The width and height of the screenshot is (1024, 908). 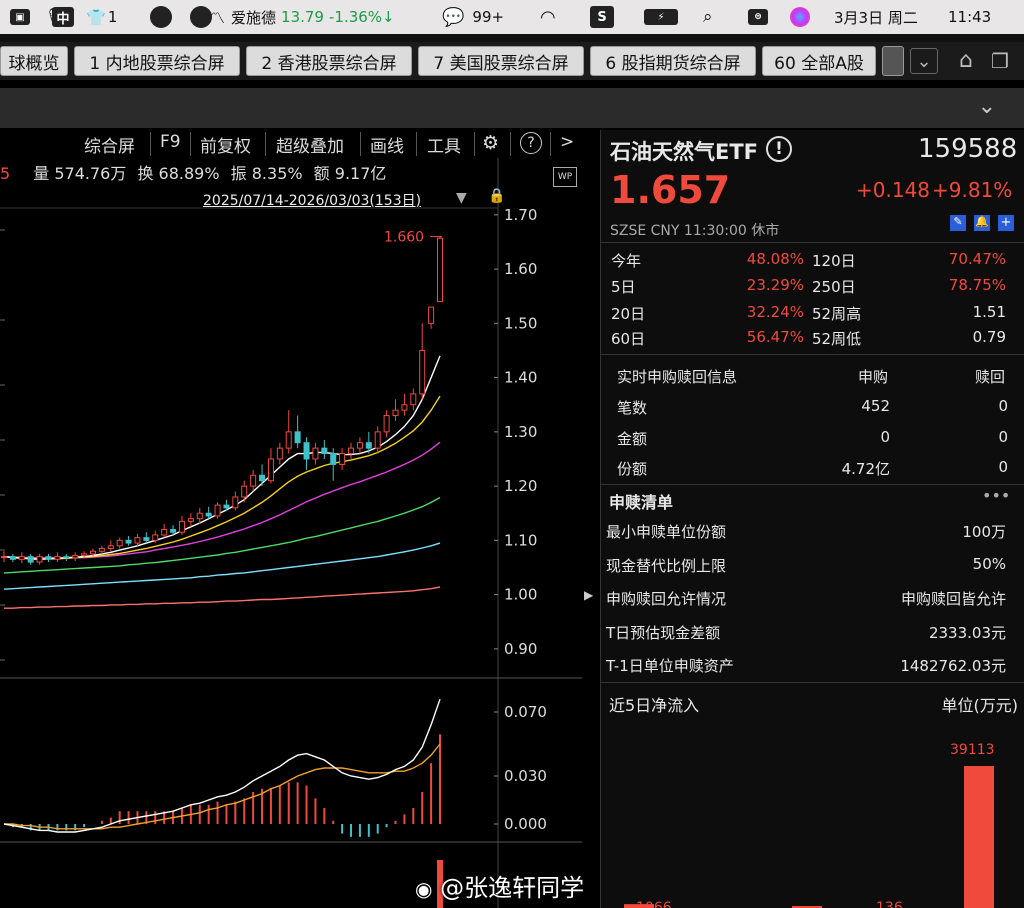 I want to click on lock-icon: 🔒, so click(x=496, y=196).